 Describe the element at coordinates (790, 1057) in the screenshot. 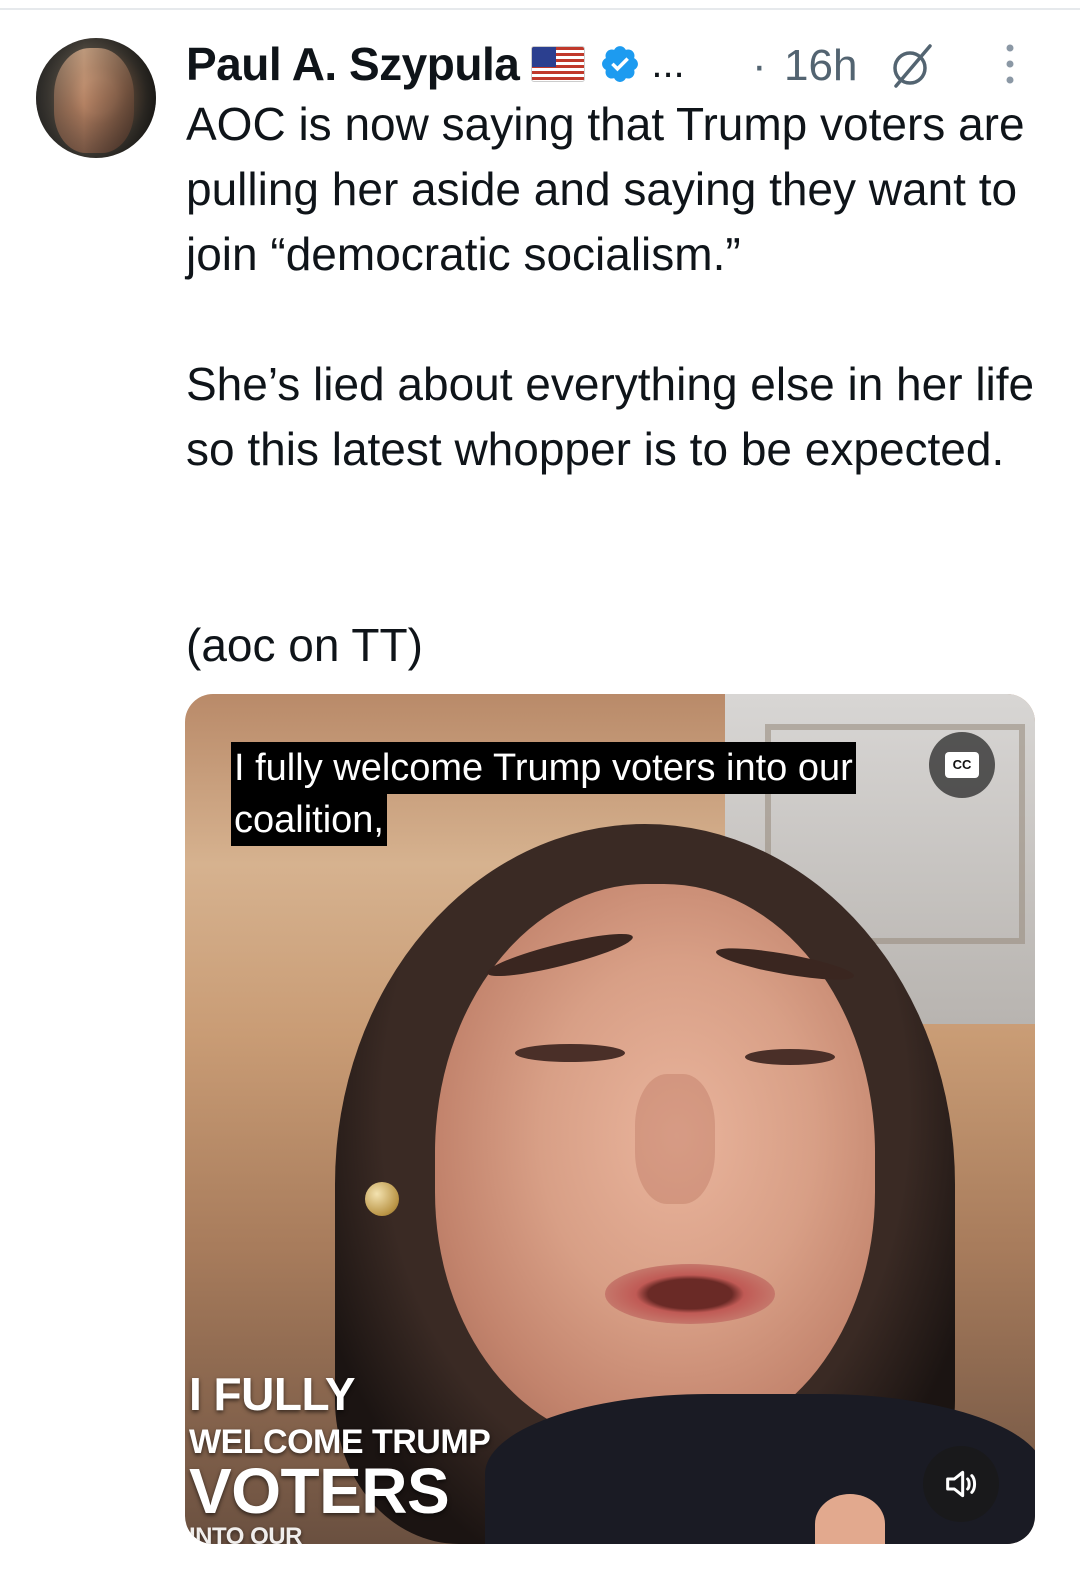

I see `right-eye` at that location.